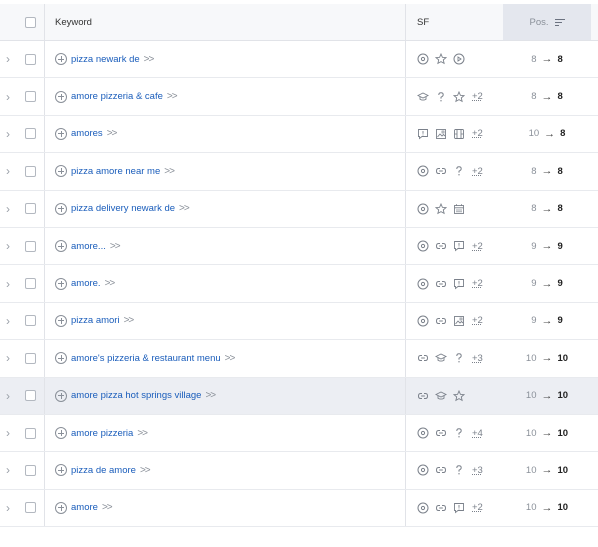 Image resolution: width=598 pixels, height=547 pixels. Describe the element at coordinates (87, 133) in the screenshot. I see `keyword-link: amores` at that location.